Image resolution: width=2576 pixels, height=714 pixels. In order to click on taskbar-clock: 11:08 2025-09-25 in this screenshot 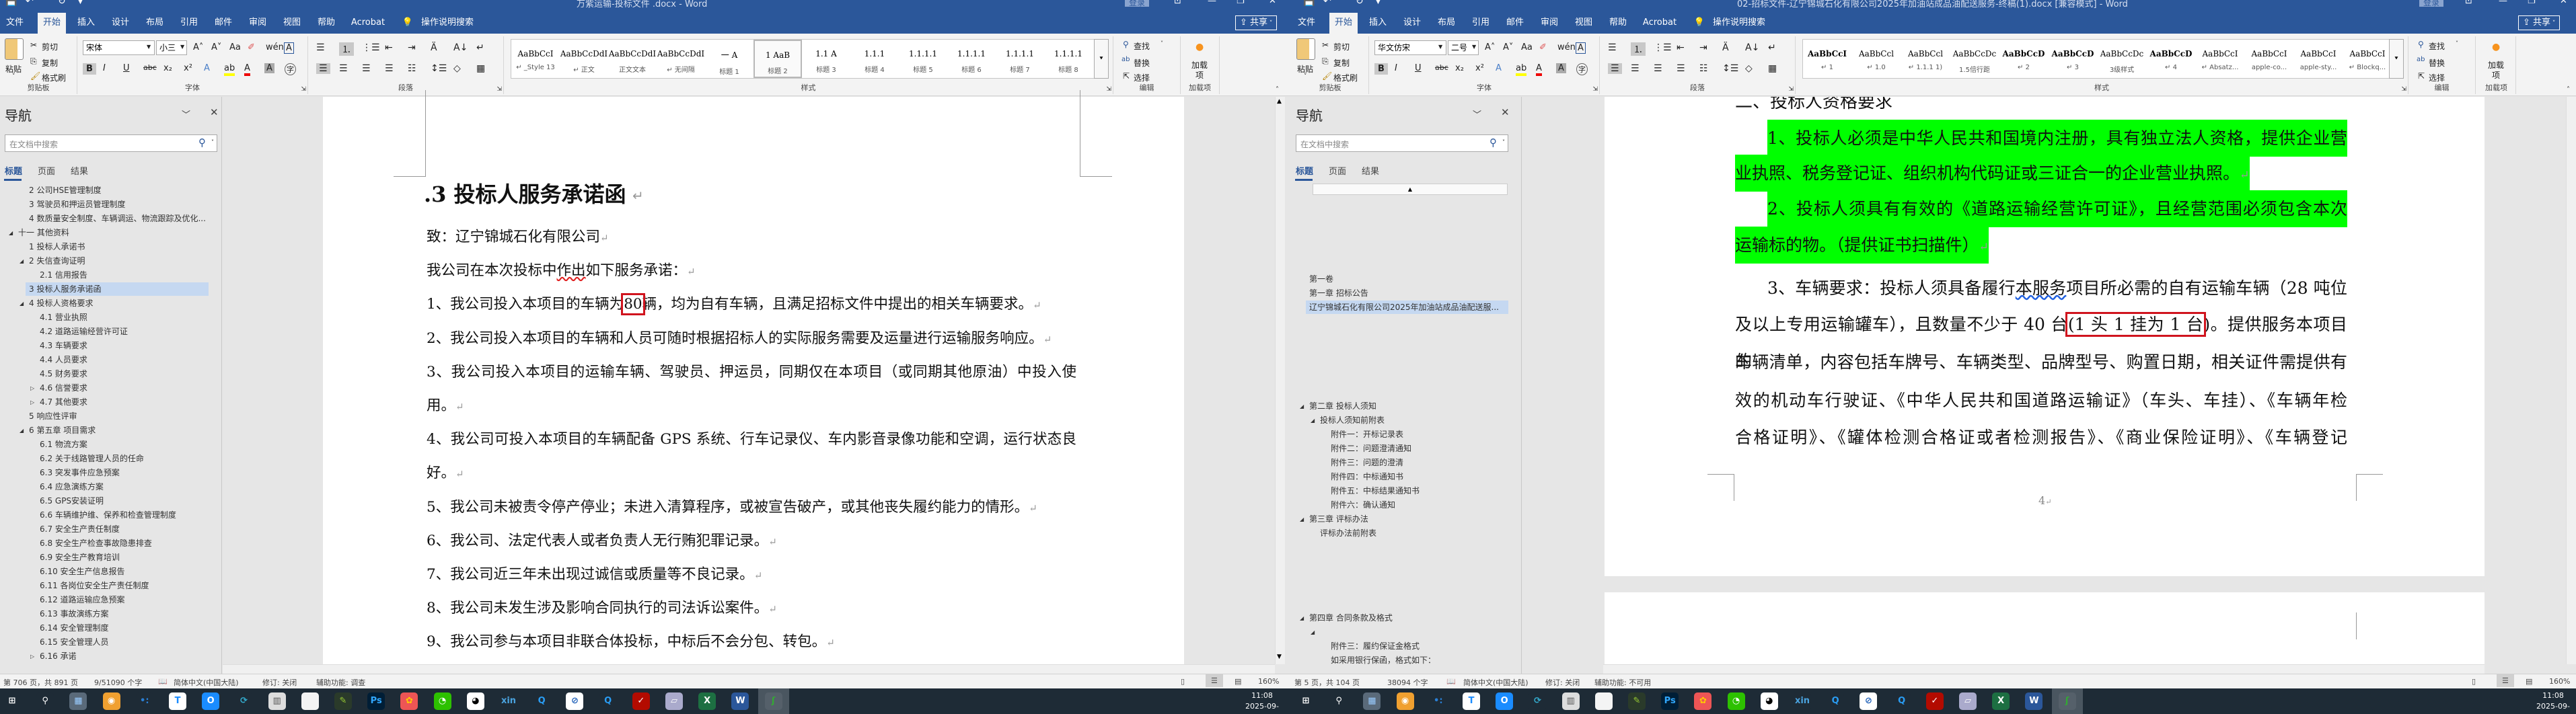, I will do `click(2553, 702)`.